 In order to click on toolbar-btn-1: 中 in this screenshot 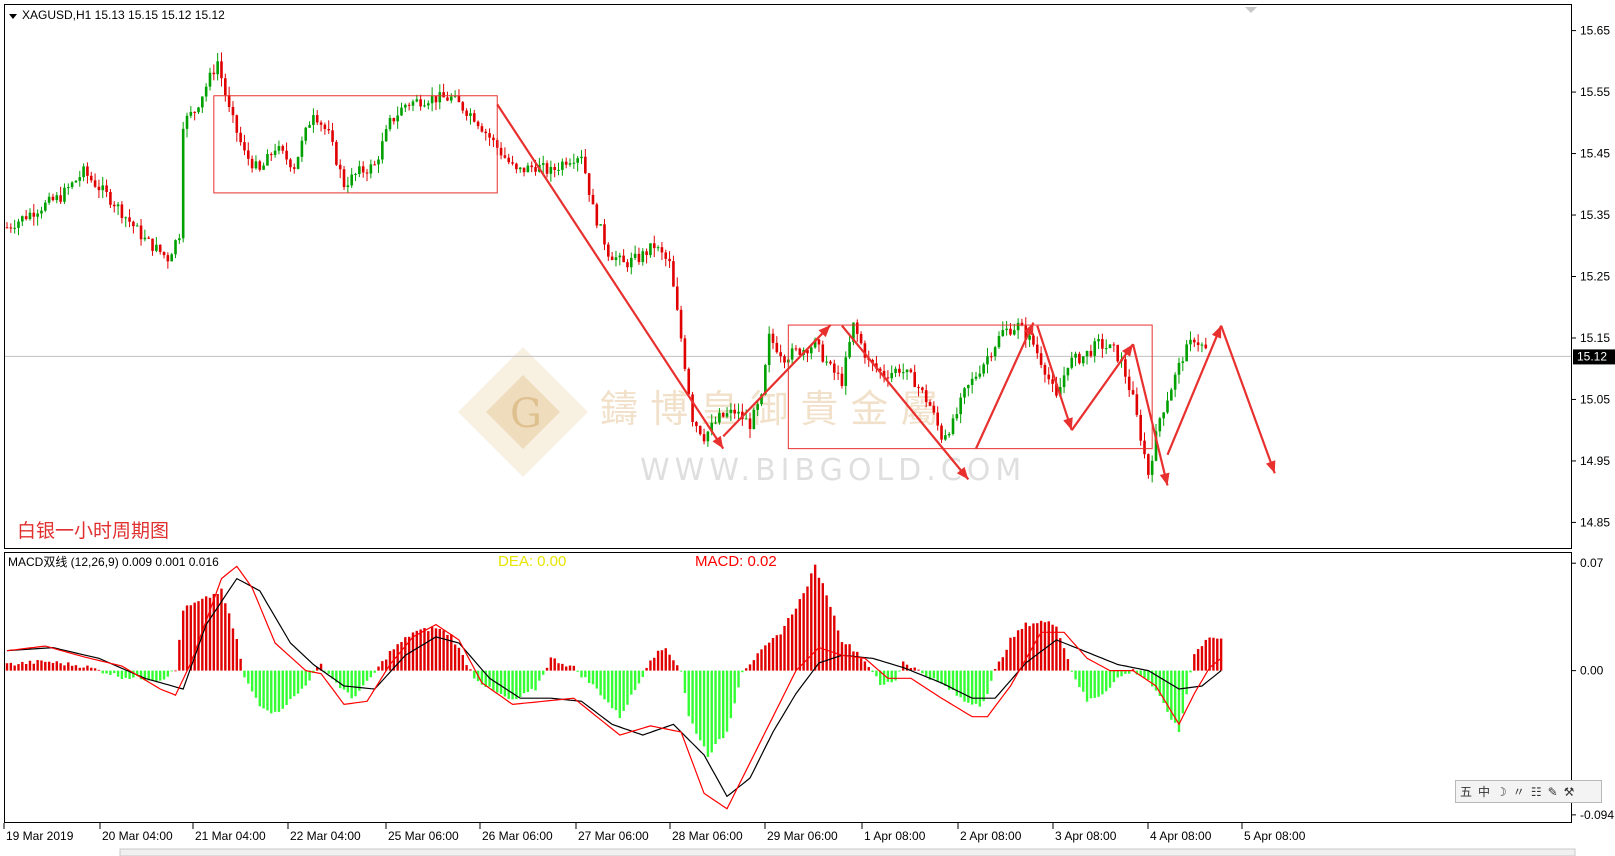, I will do `click(1484, 791)`.